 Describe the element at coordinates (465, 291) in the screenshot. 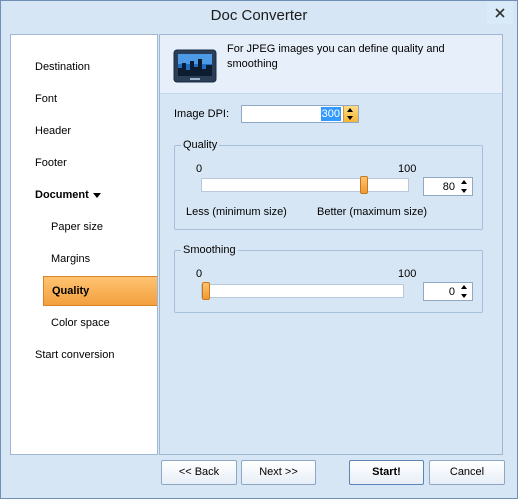

I see `smoothing-stepper` at that location.